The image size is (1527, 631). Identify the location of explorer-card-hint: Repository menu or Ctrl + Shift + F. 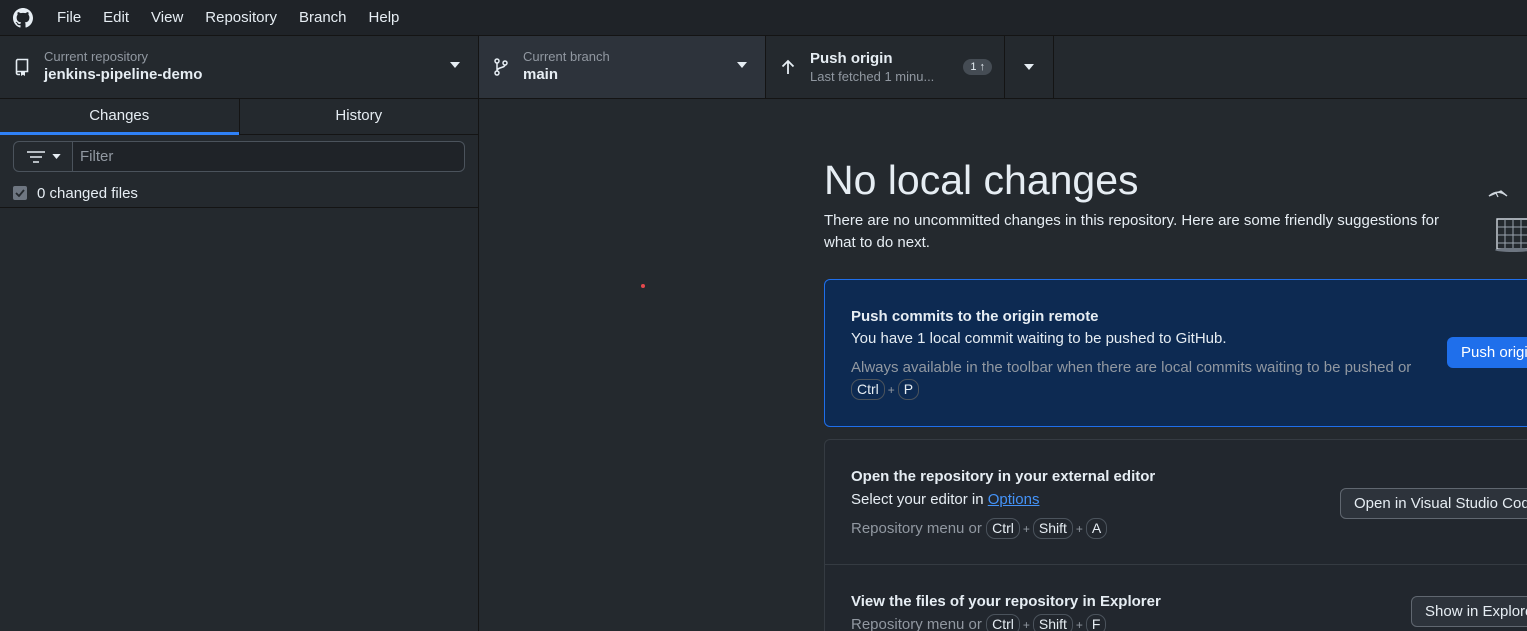
(1141, 622).